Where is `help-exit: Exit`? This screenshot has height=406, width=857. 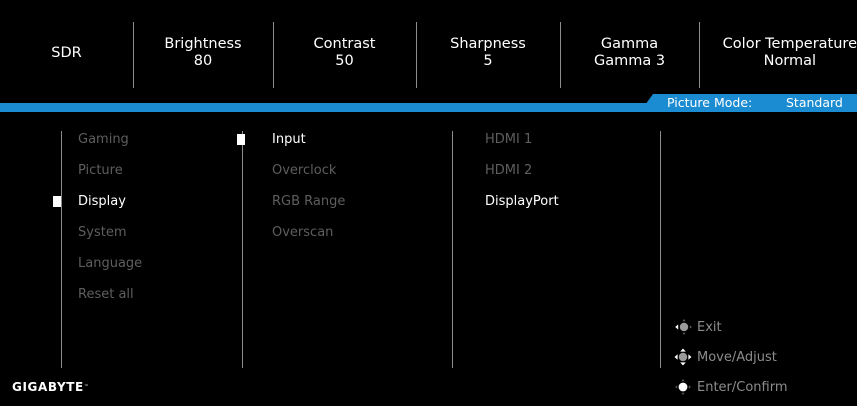
help-exit: Exit is located at coordinates (697, 327).